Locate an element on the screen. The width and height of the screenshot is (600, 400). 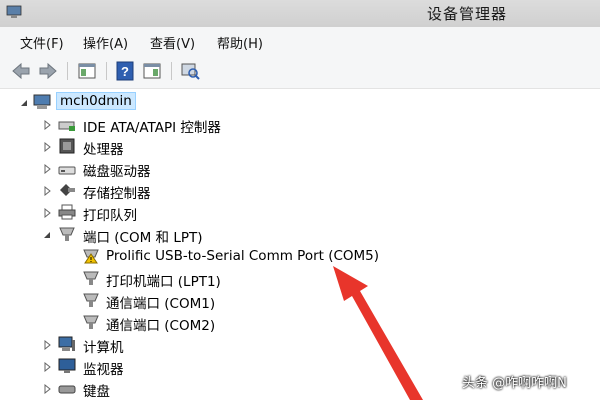
ide-controller-icon is located at coordinates (66, 126).